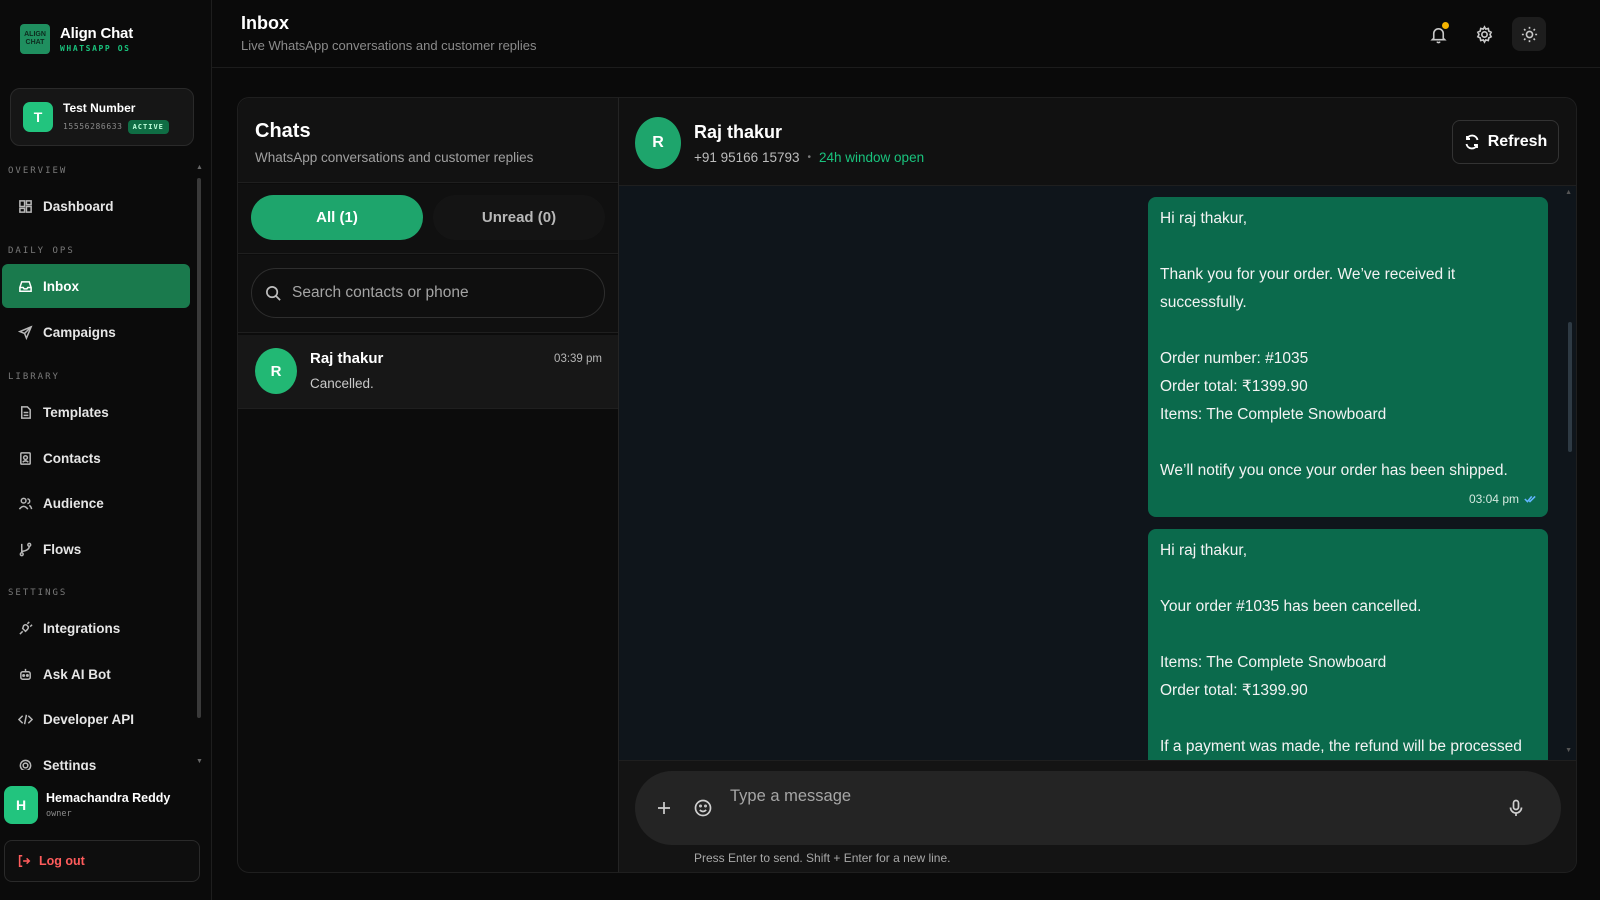 This screenshot has height=900, width=1600. What do you see at coordinates (1234, 690) in the screenshot?
I see `message-line: Order total: ₹1399.90` at bounding box center [1234, 690].